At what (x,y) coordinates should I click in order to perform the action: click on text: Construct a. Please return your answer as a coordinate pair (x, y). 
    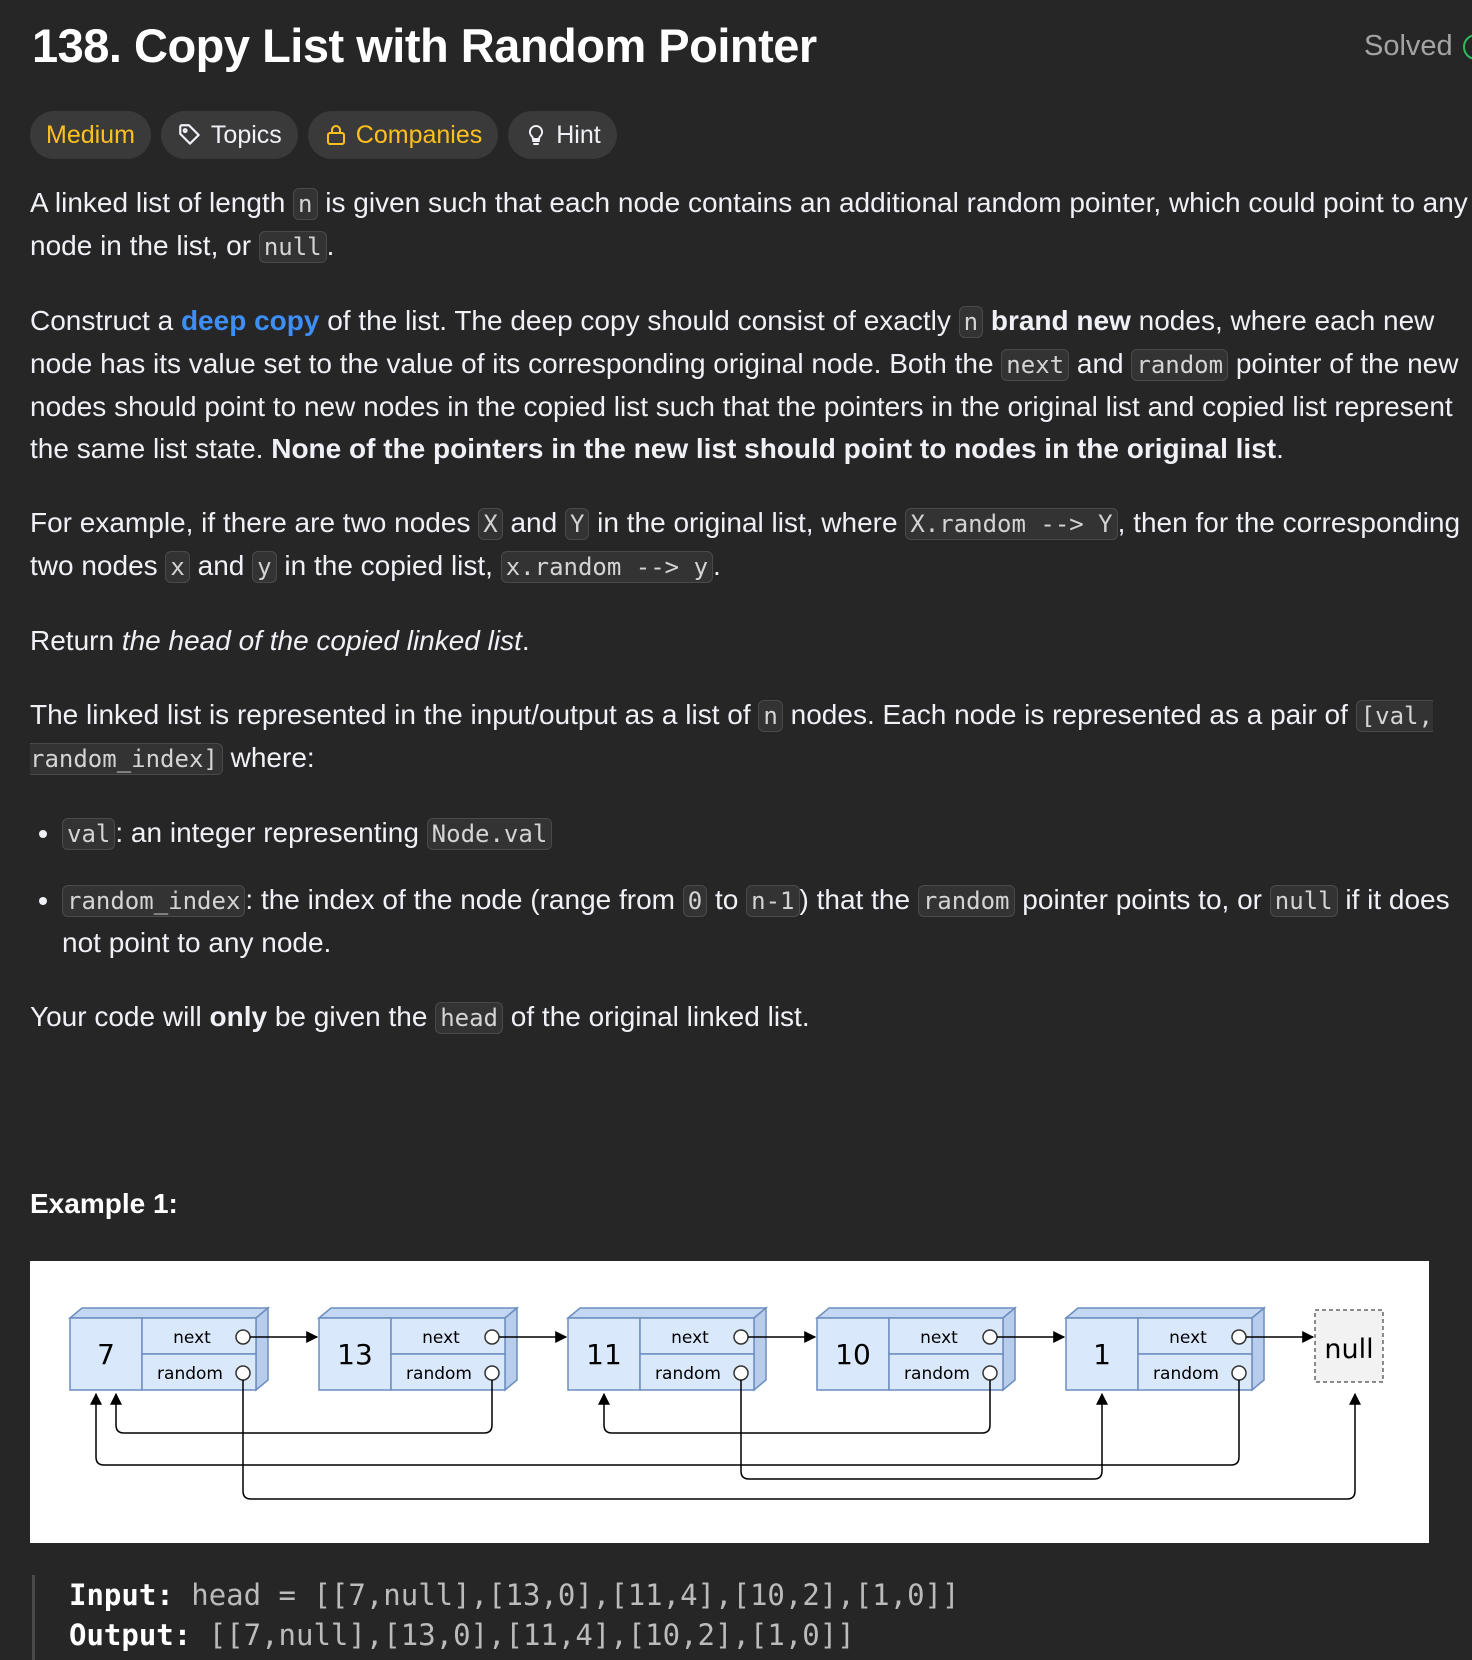
    Looking at the image, I should click on (105, 320).